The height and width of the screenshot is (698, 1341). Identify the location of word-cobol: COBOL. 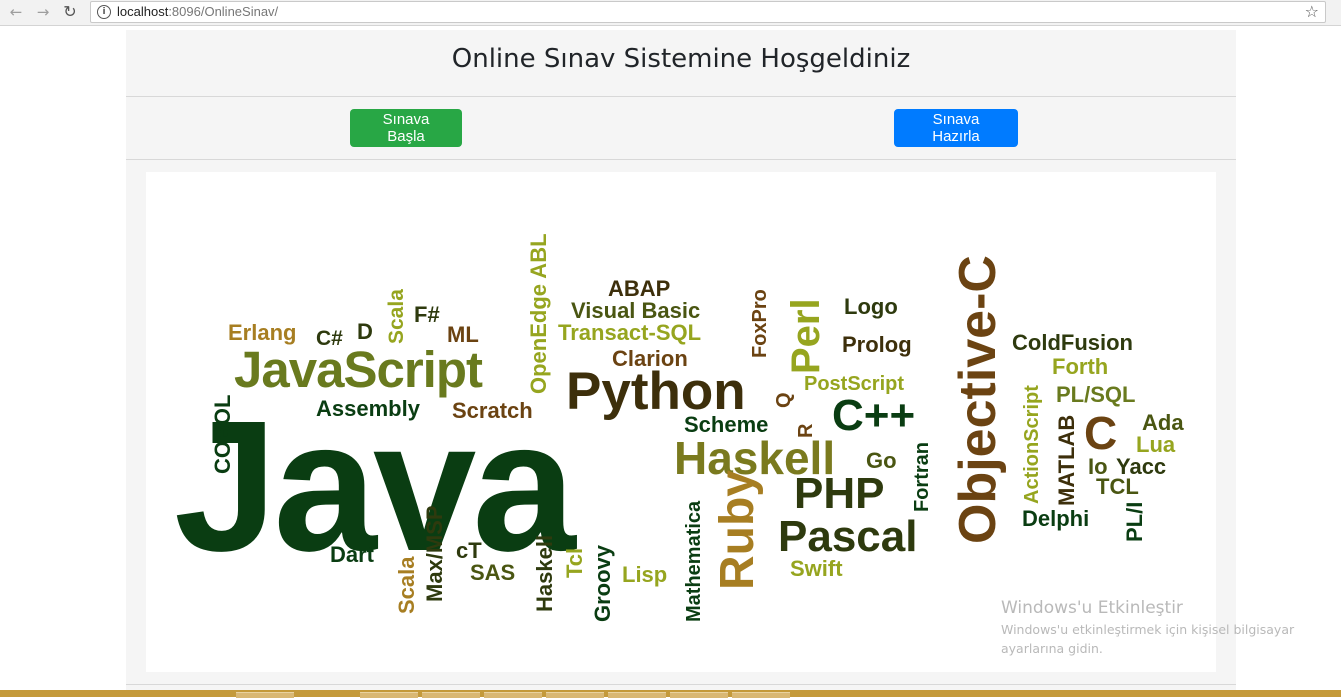
(222, 434).